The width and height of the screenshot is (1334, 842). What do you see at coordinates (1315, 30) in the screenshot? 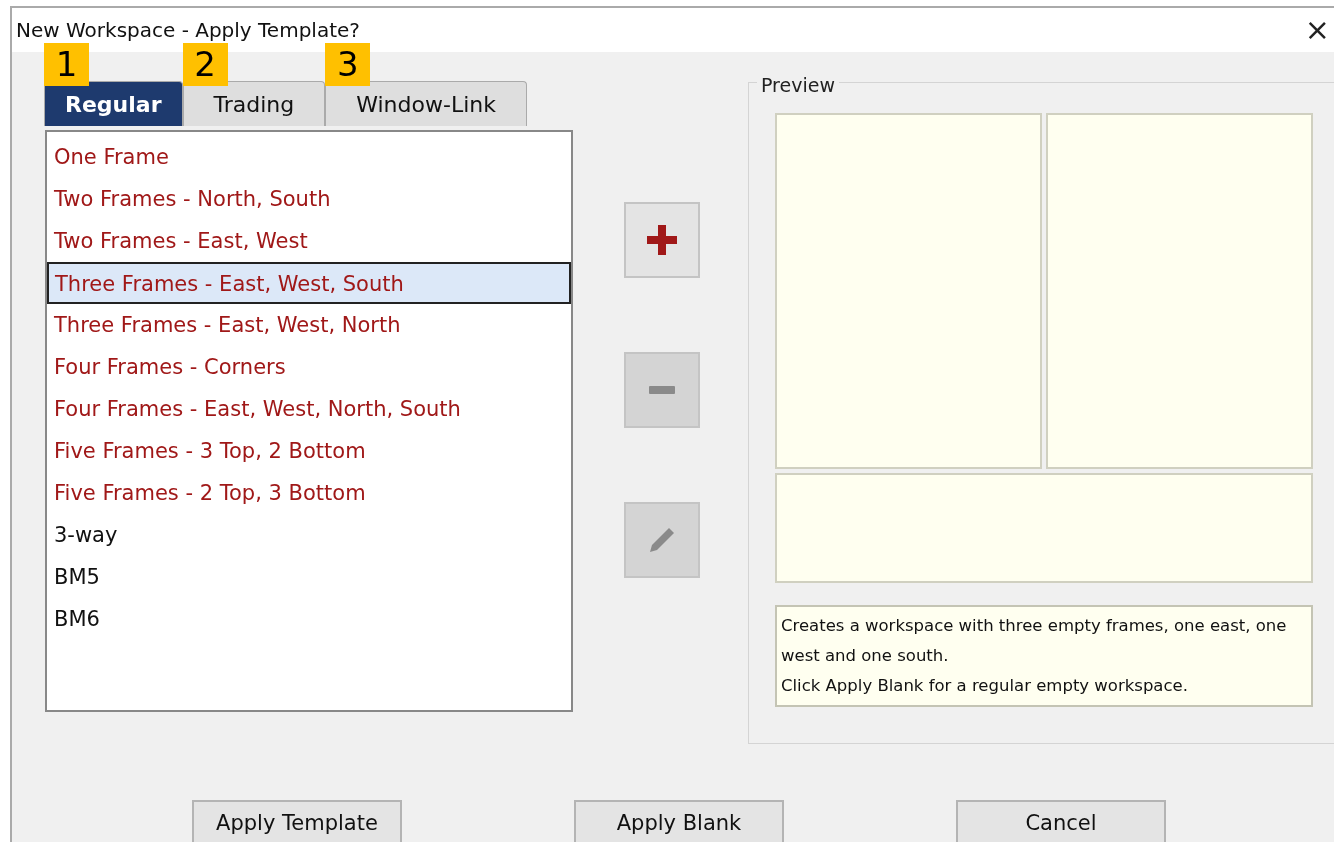
I see `close-button: ×` at bounding box center [1315, 30].